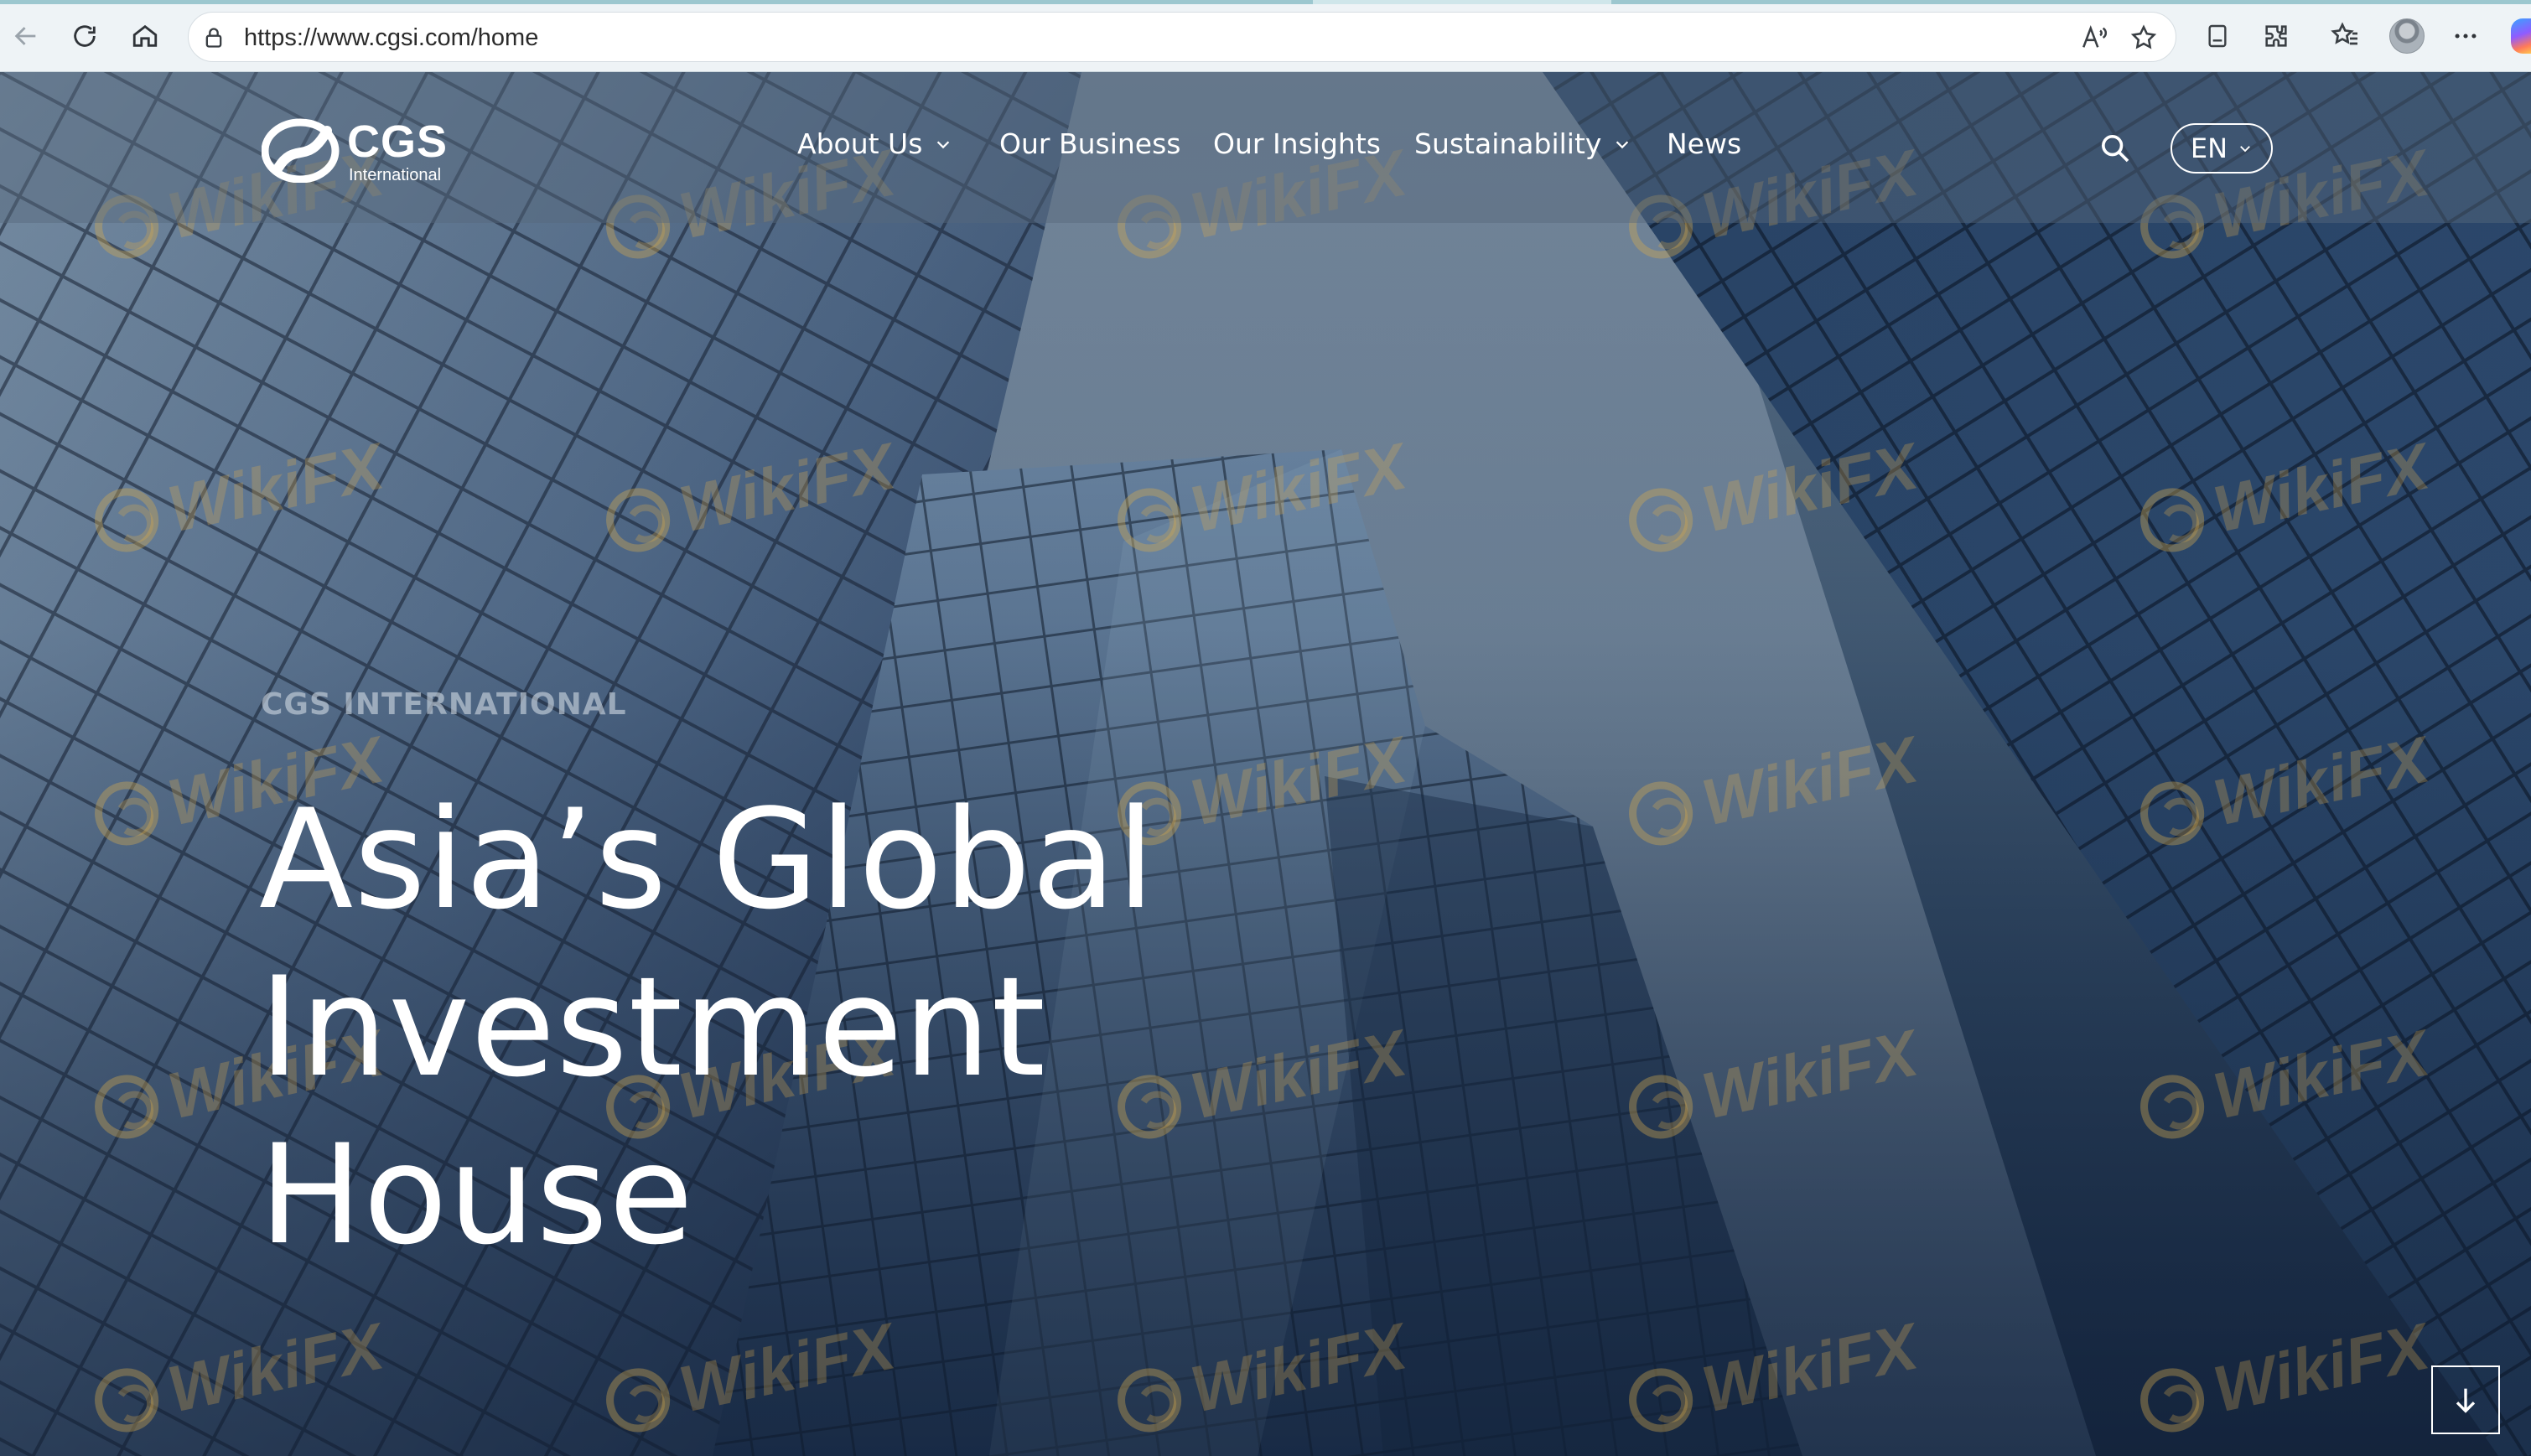  I want to click on read-aloud-icon, so click(2094, 37).